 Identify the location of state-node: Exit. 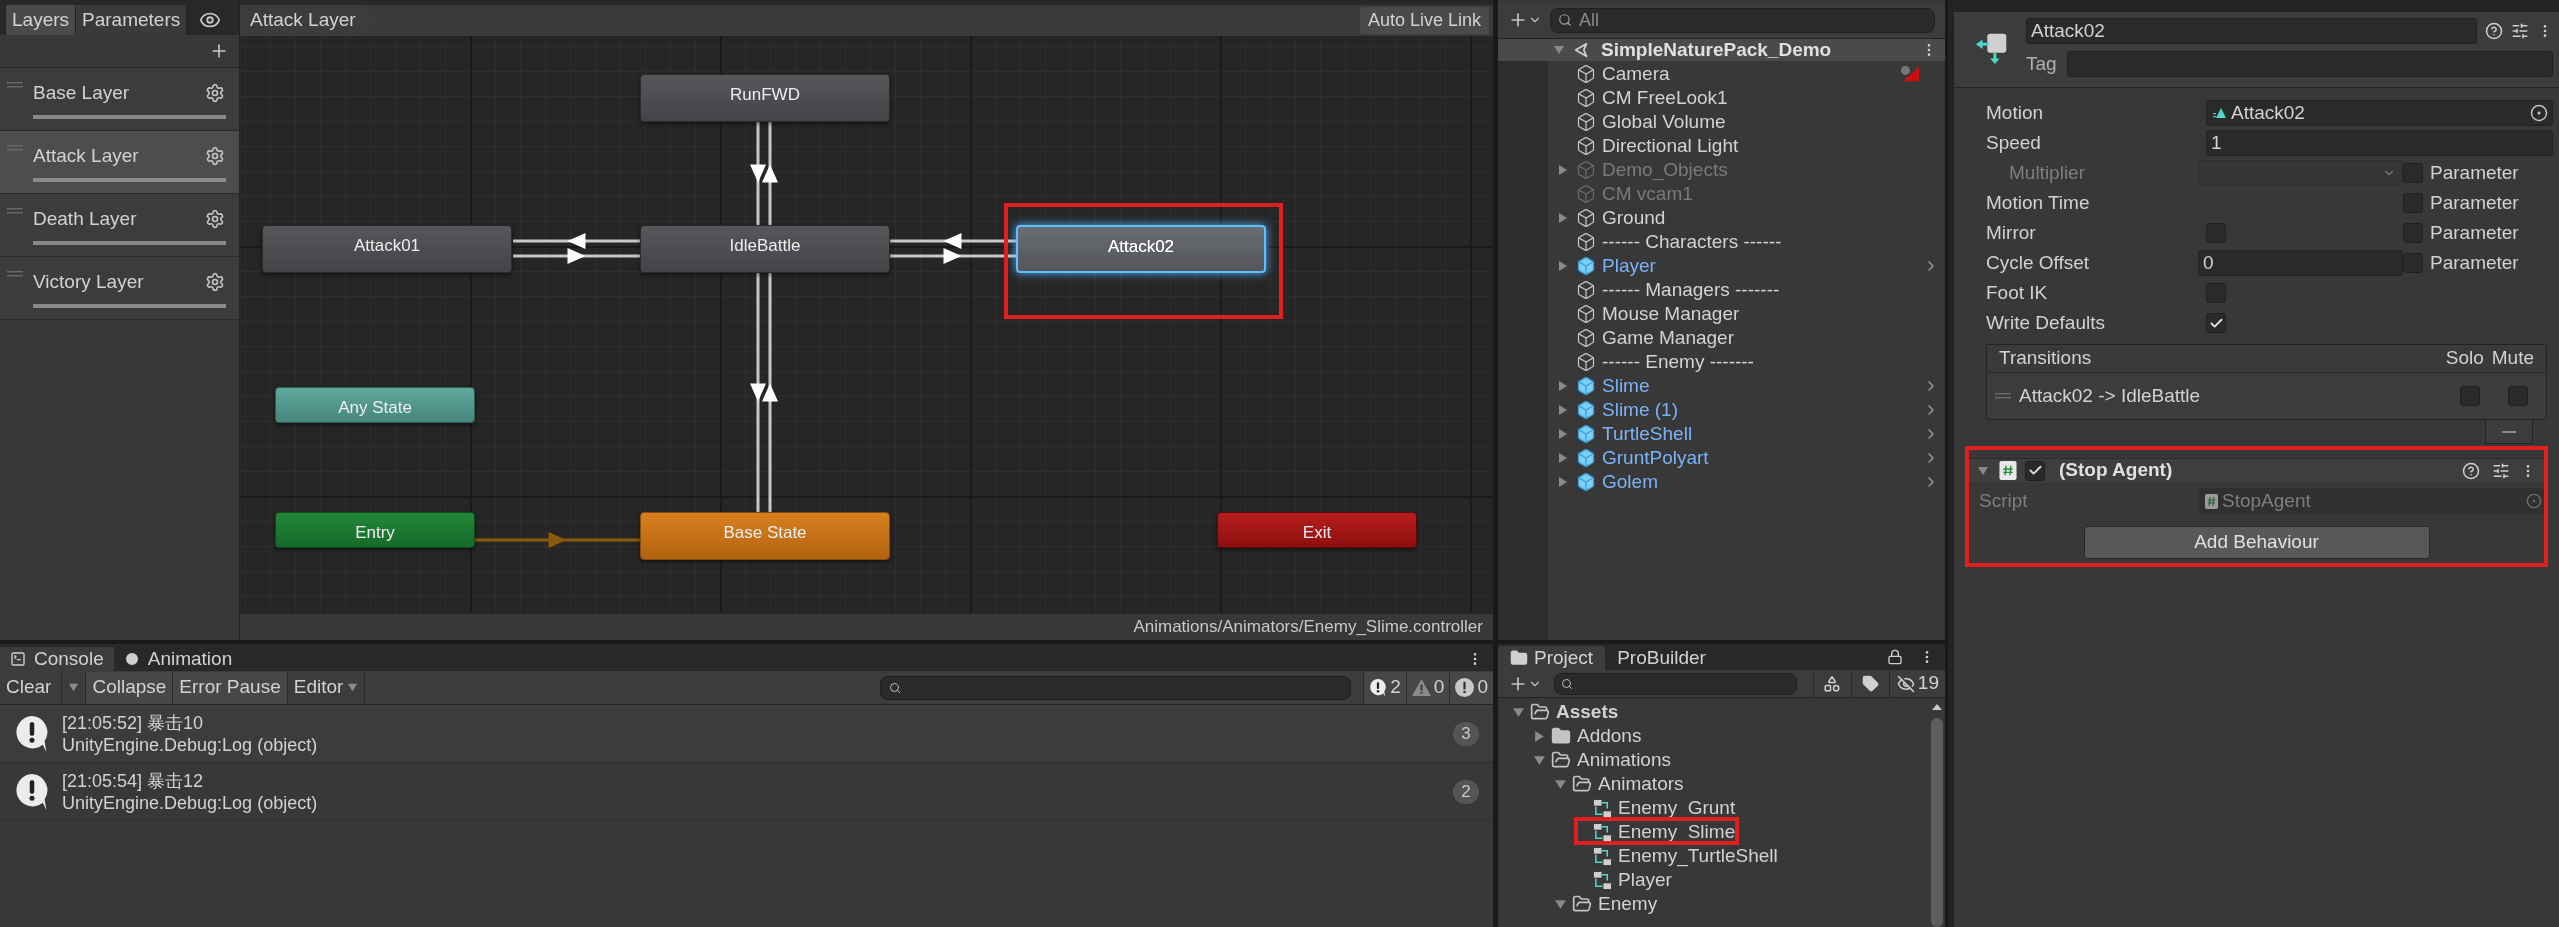
(1317, 530).